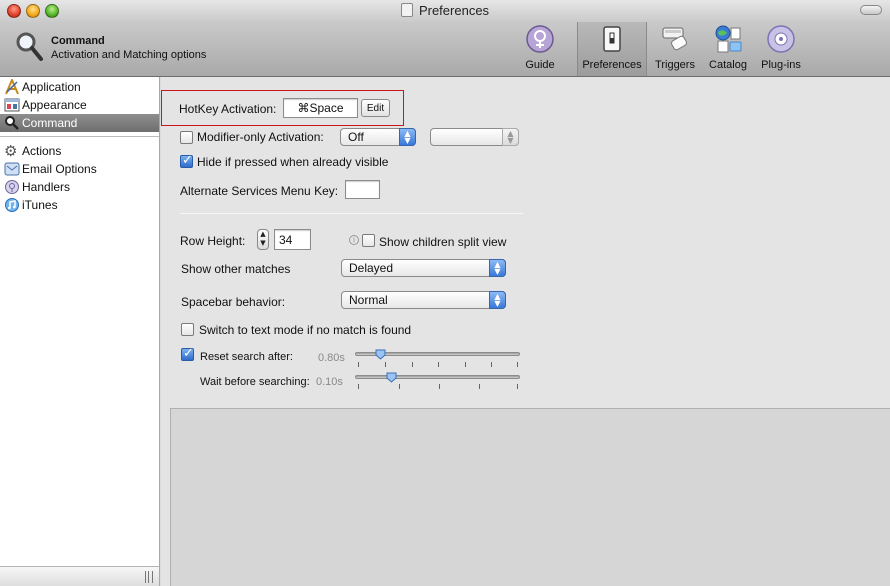 The width and height of the screenshot is (890, 586). What do you see at coordinates (305, 330) in the screenshot?
I see `text-mode-label: Switch to text mode if no match is found` at bounding box center [305, 330].